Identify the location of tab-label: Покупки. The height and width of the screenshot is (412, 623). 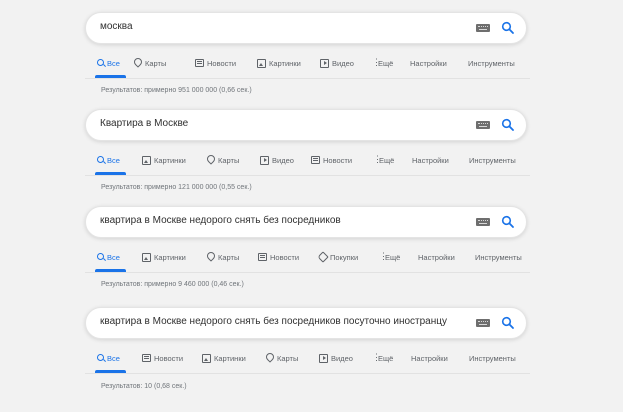
(344, 257).